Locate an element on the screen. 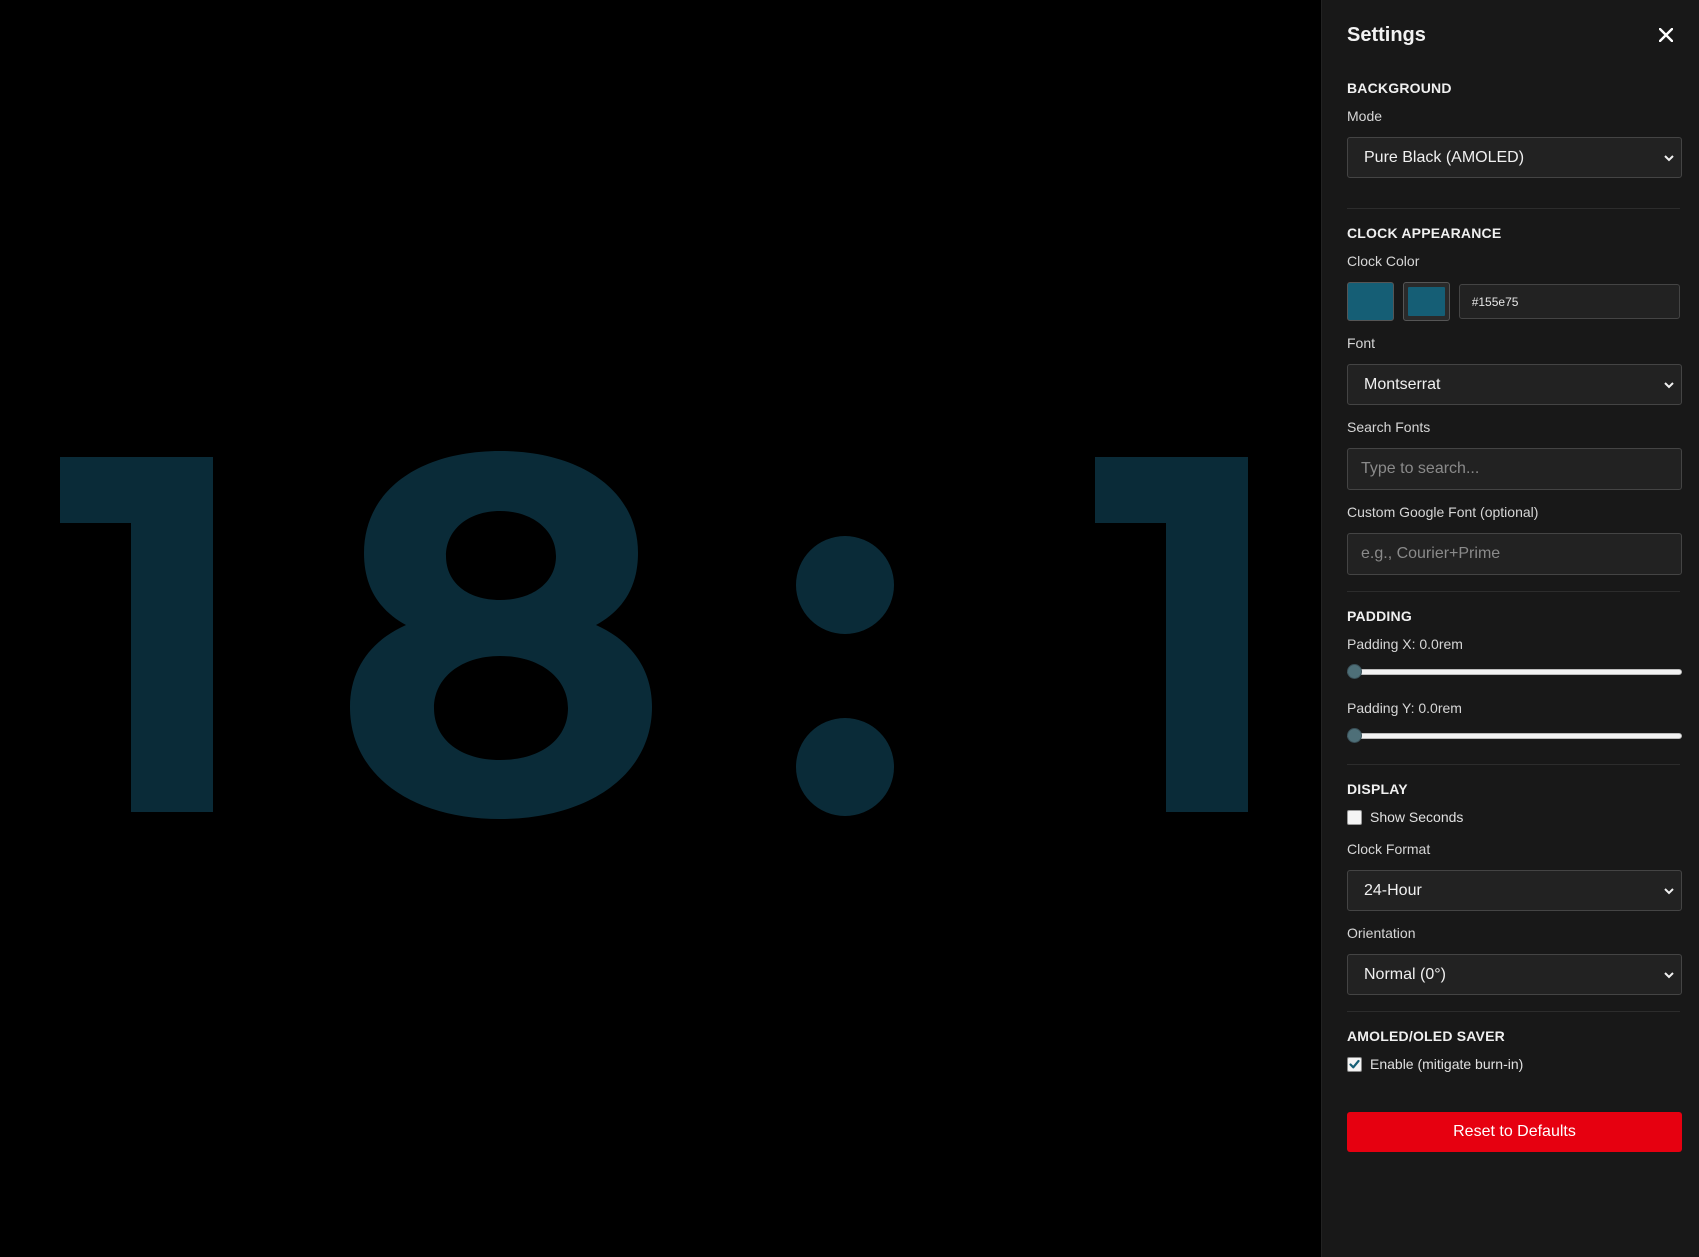 The image size is (1699, 1257). clock-color-label: Clock Color is located at coordinates (1383, 261).